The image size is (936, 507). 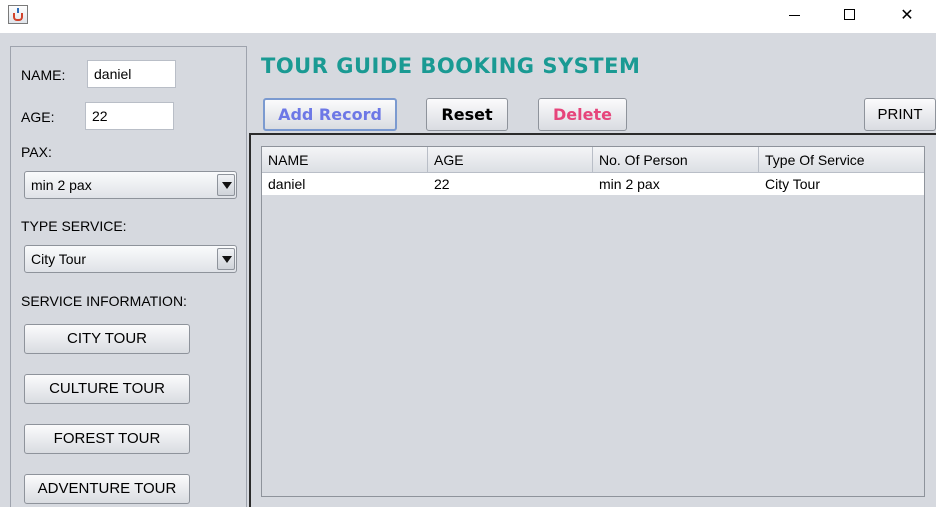 I want to click on column-header-persons: No. Of Person, so click(x=676, y=160).